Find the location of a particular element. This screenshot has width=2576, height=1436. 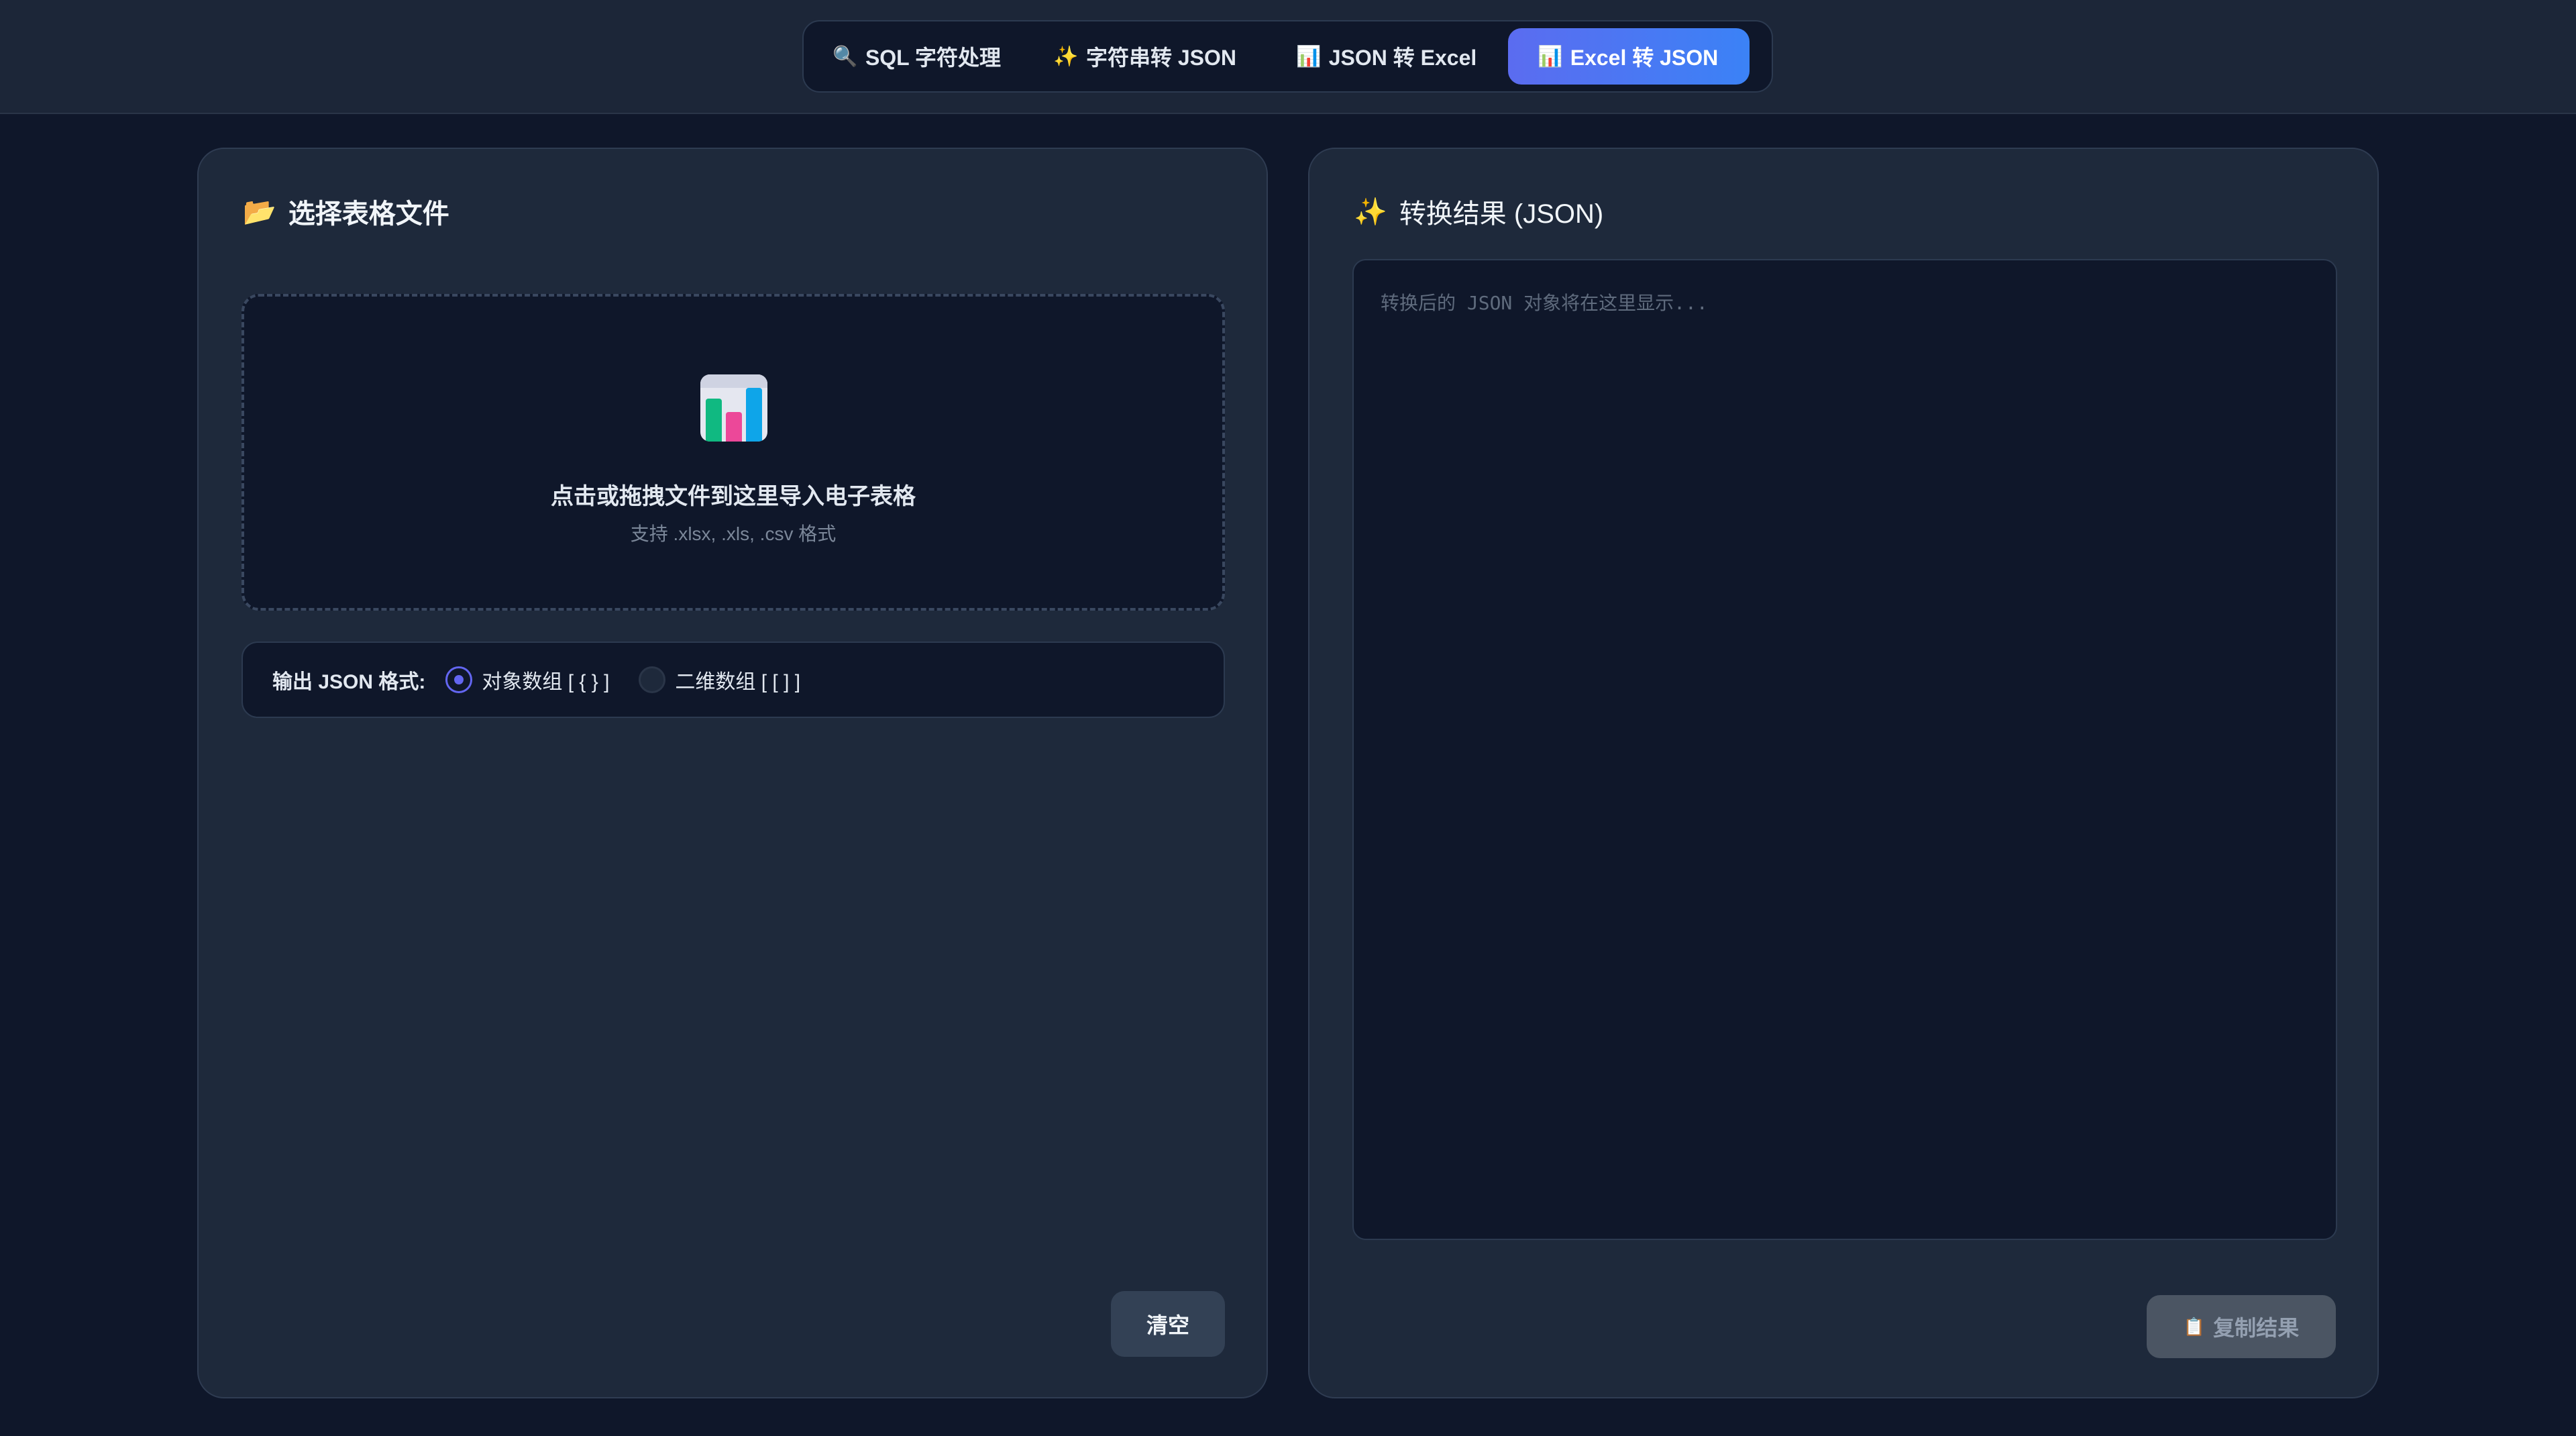

file-dropzone: 点击或拖拽文件到这里导入电子表格 支持 .xlsx, .xls, .csv 格式 is located at coordinates (733, 452).